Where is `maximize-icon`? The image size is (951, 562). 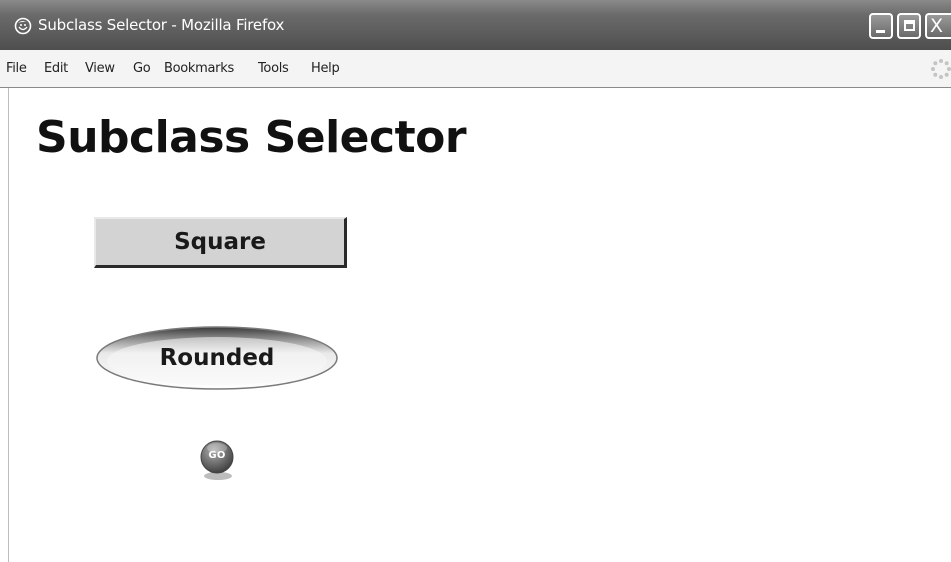
maximize-icon is located at coordinates (909, 25).